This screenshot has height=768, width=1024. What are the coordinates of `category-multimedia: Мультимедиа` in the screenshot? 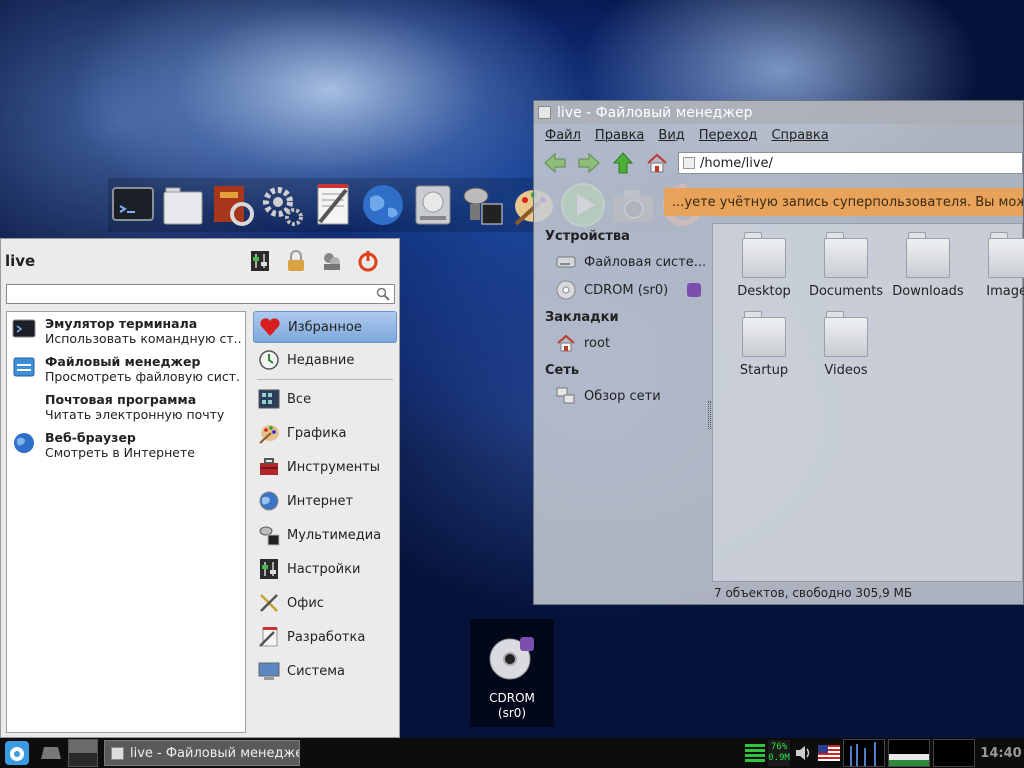 It's located at (325, 535).